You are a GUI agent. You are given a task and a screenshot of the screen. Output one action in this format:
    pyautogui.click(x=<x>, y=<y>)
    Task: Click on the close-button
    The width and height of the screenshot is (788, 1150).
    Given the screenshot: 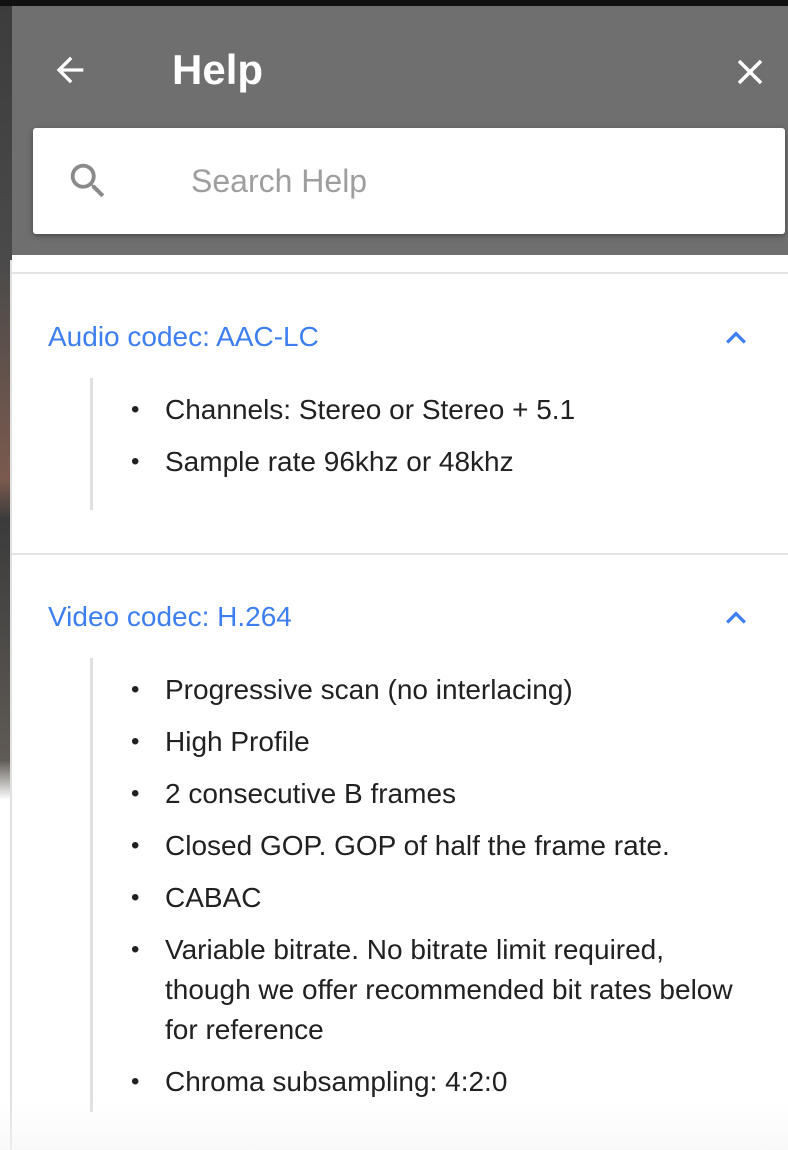 What is the action you would take?
    pyautogui.click(x=750, y=72)
    